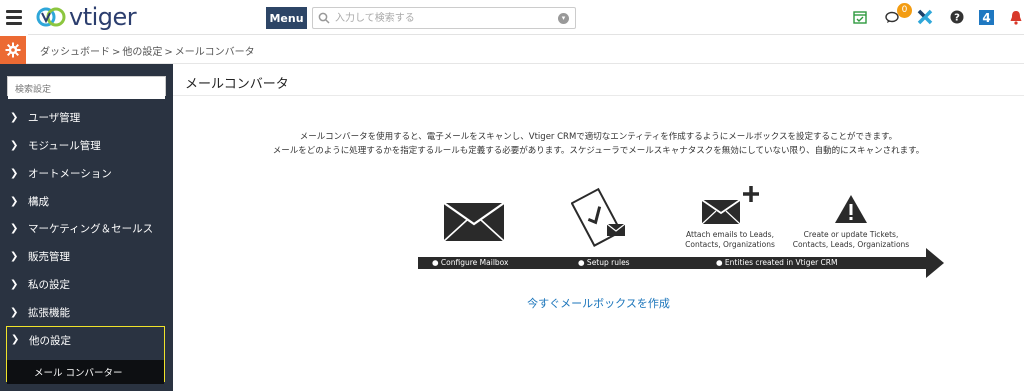 Image resolution: width=1024 pixels, height=391 pixels. What do you see at coordinates (470, 262) in the screenshot?
I see `step-configure-mailbox: ● Configure Mailbox` at bounding box center [470, 262].